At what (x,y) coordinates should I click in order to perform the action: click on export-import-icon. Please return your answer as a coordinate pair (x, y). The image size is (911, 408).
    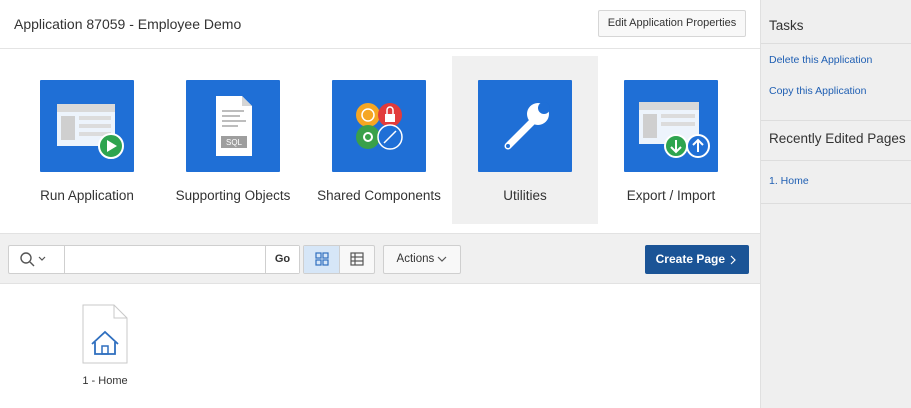
    Looking at the image, I should click on (671, 126).